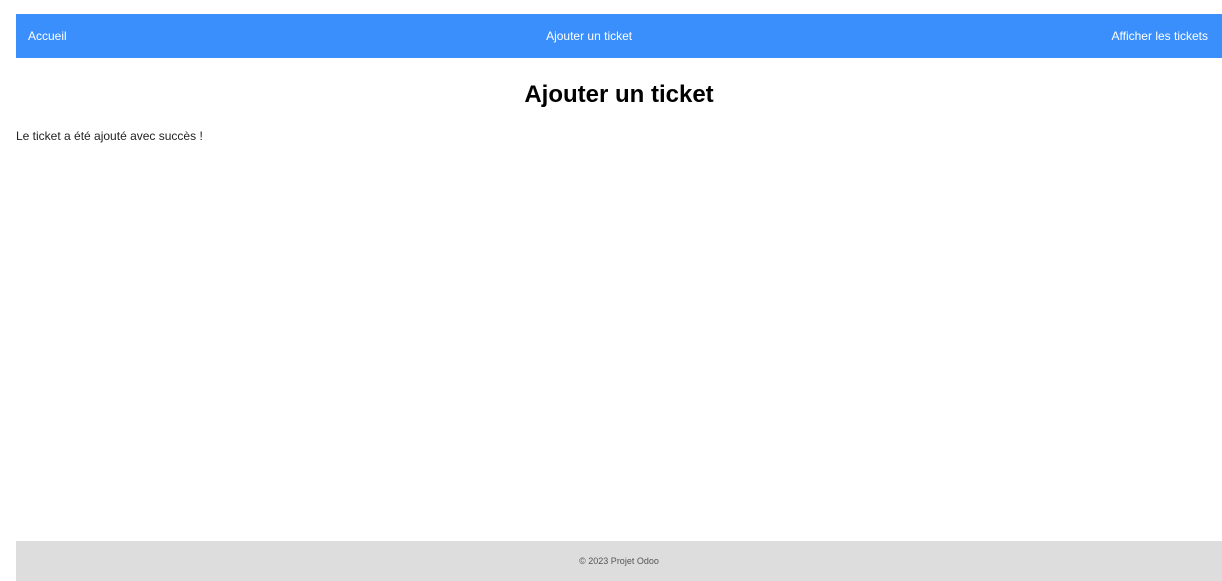 The width and height of the screenshot is (1222, 581). I want to click on nav-link-home: Accueil, so click(47, 36).